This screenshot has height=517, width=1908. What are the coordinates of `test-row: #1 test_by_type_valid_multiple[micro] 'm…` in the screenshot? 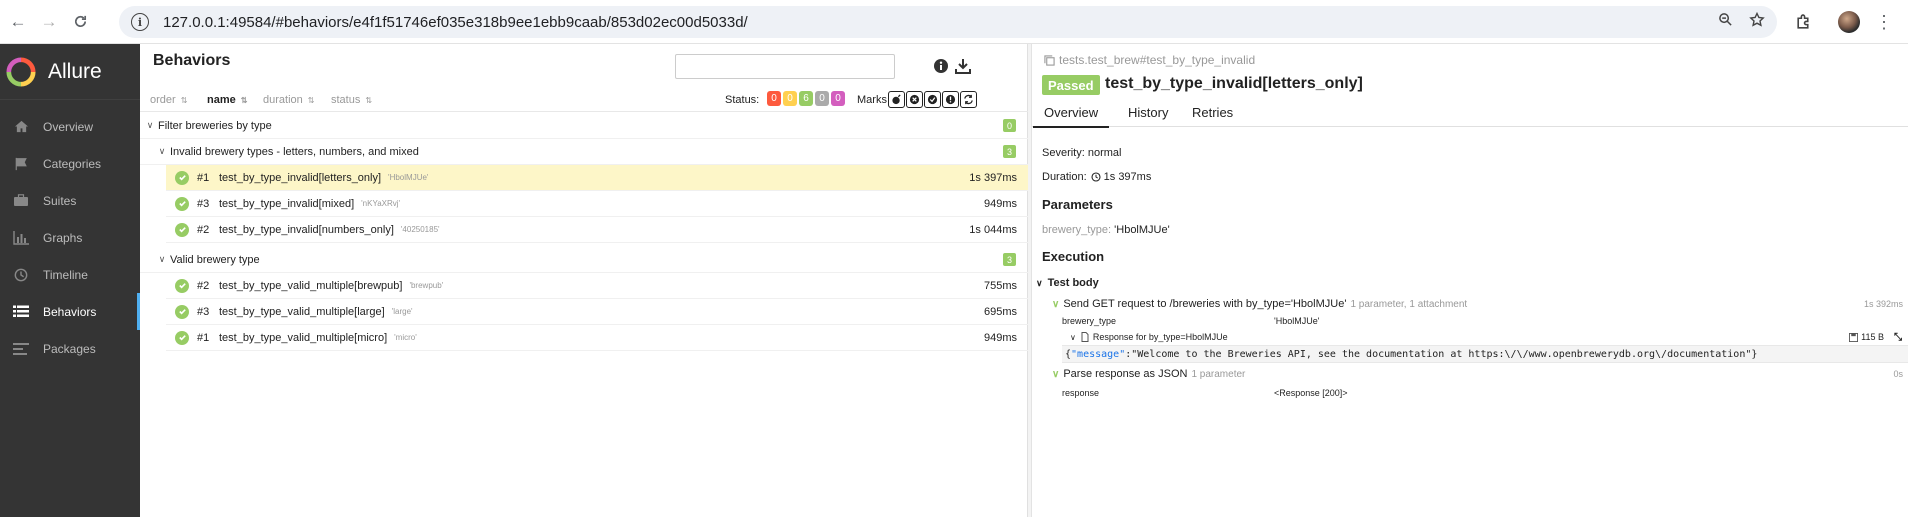 It's located at (597, 338).